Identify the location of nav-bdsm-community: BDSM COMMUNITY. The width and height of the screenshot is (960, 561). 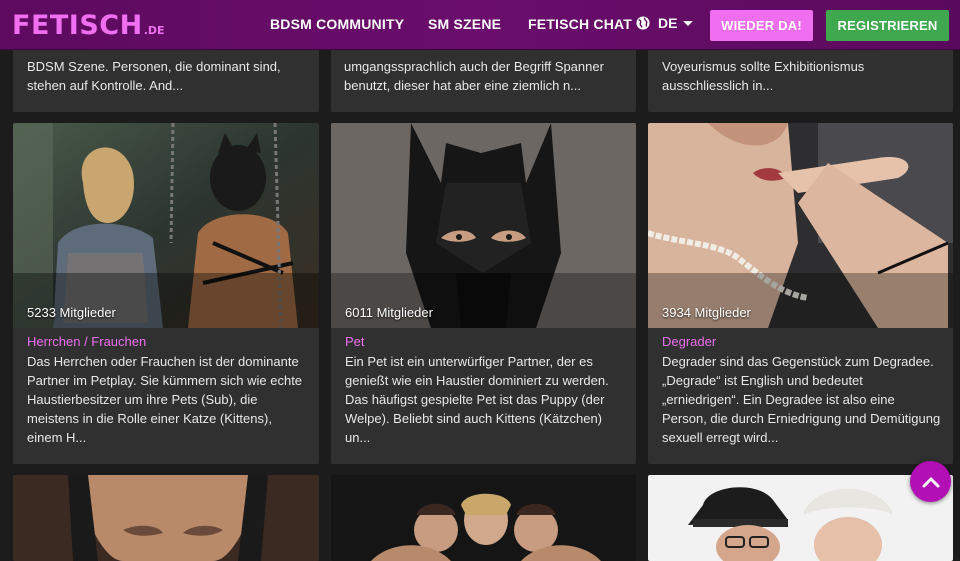
(337, 24).